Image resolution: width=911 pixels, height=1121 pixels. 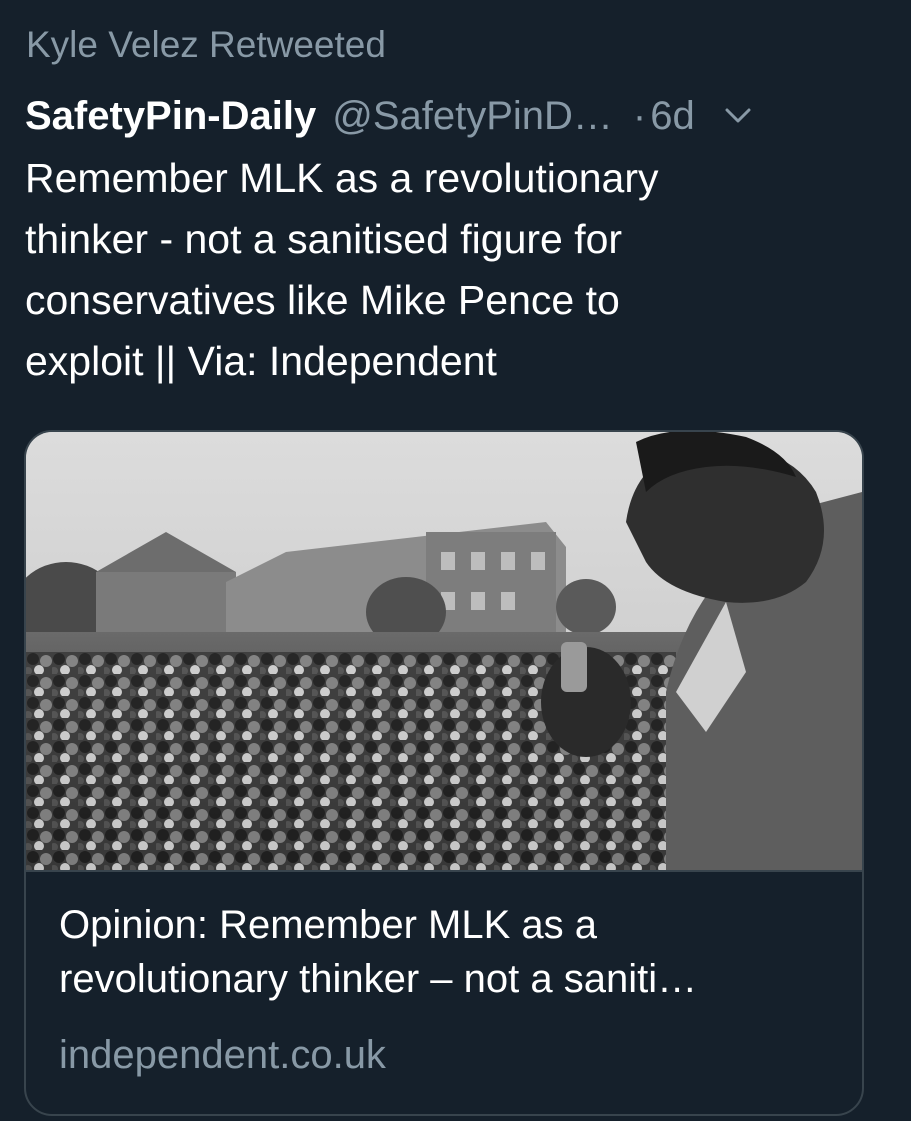 What do you see at coordinates (206, 45) in the screenshot?
I see `retweet-label: Kyle Velez Retweeted` at bounding box center [206, 45].